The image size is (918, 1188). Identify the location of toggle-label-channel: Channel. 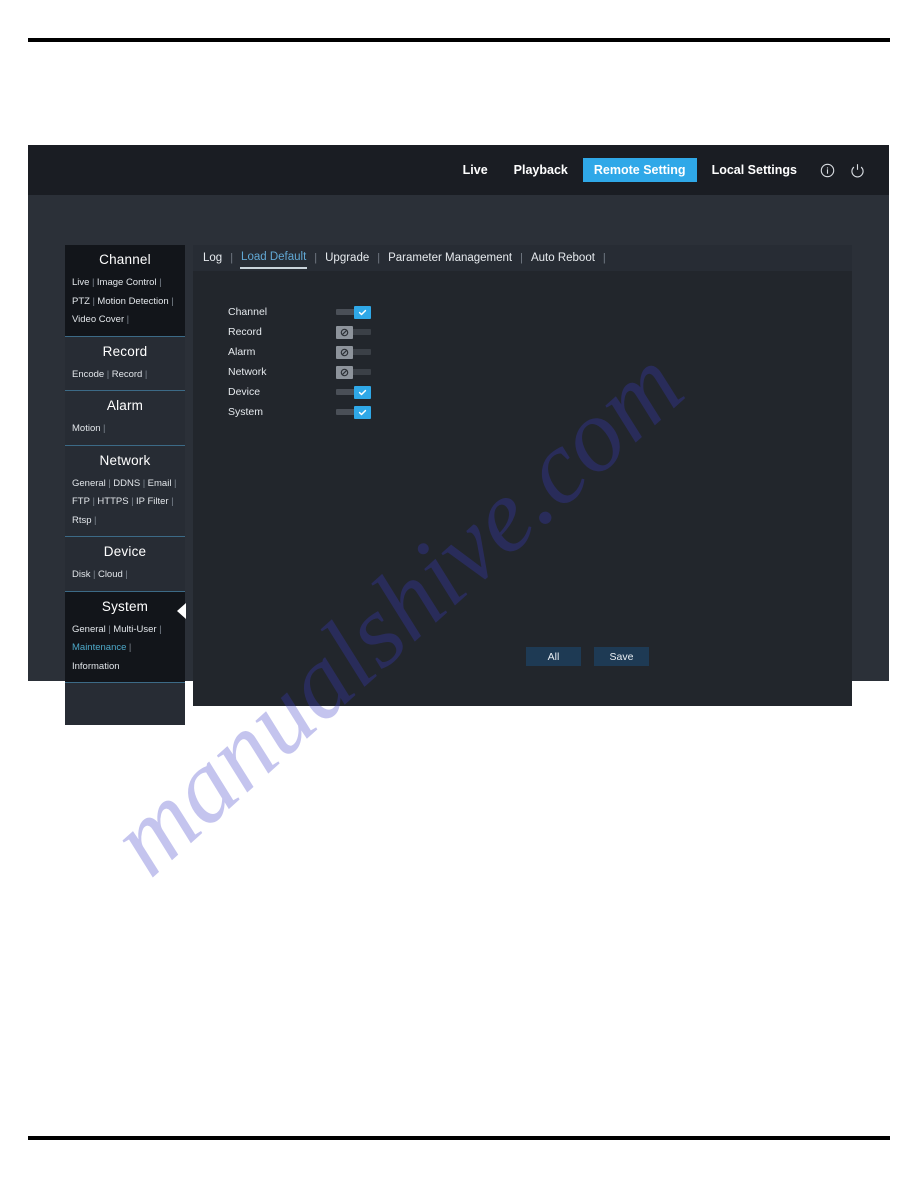
(248, 312).